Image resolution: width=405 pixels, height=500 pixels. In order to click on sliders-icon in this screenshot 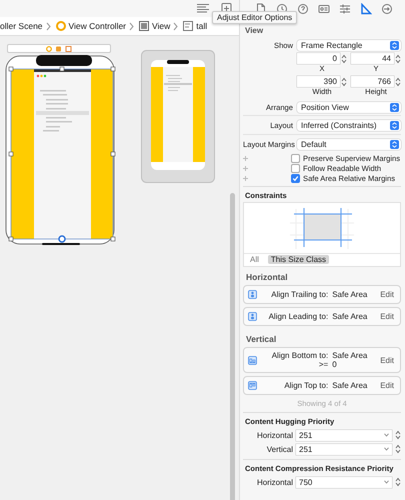, I will do `click(345, 8)`.